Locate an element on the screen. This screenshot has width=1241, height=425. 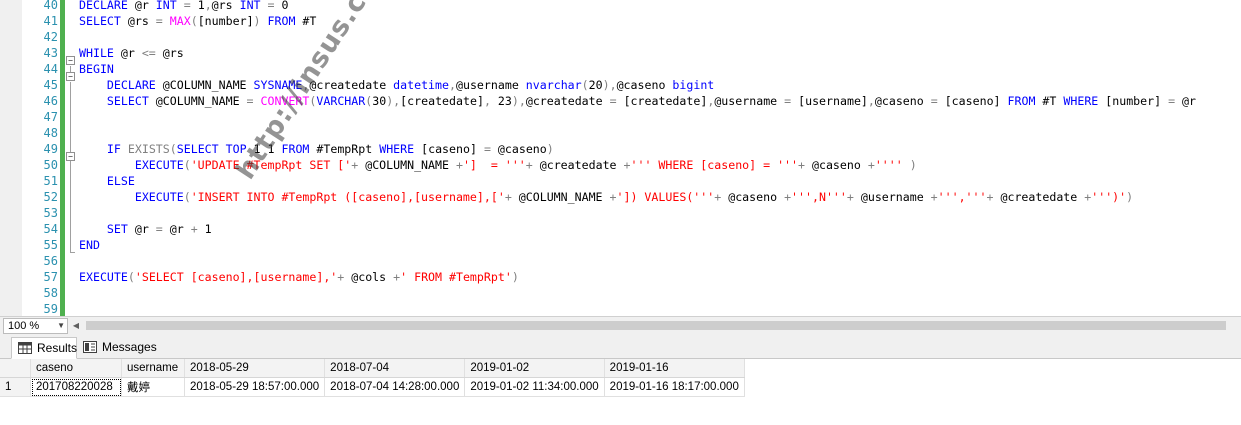
grid-cell-caseno: 201708220028 is located at coordinates (76, 387).